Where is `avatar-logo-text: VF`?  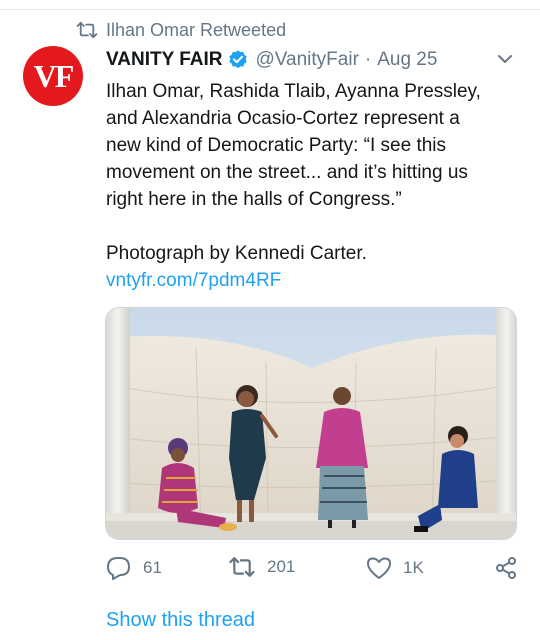 avatar-logo-text: VF is located at coordinates (54, 75).